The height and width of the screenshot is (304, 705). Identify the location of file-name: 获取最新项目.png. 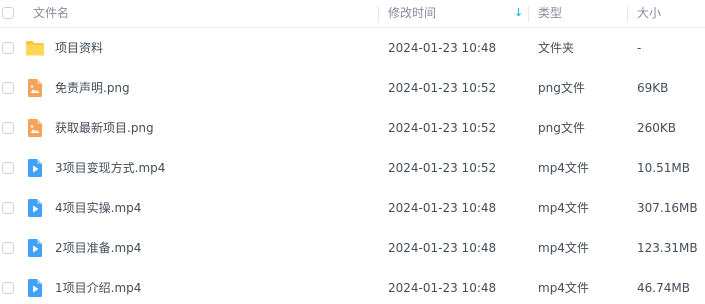
(104, 128).